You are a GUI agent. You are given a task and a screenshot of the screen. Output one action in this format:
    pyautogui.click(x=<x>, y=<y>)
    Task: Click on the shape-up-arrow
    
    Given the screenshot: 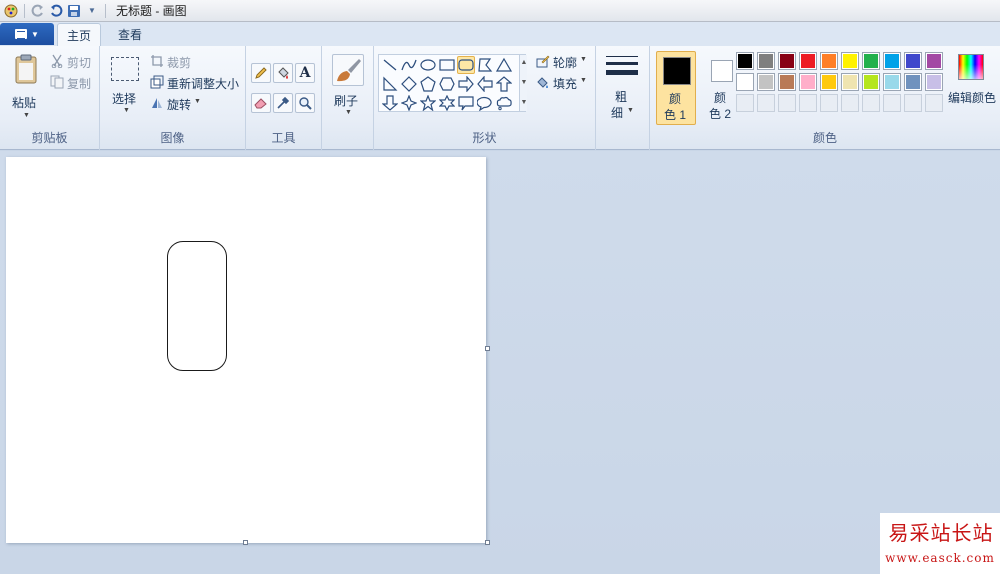 What is the action you would take?
    pyautogui.click(x=504, y=84)
    